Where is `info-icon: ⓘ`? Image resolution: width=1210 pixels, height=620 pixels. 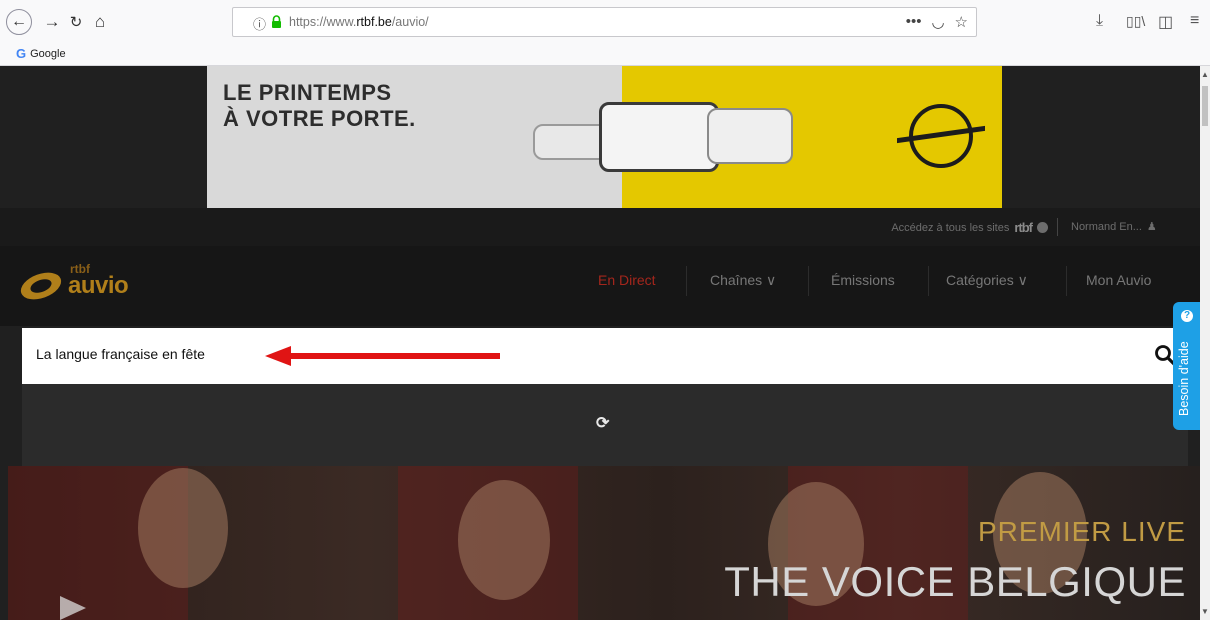
info-icon: ⓘ is located at coordinates (259, 23).